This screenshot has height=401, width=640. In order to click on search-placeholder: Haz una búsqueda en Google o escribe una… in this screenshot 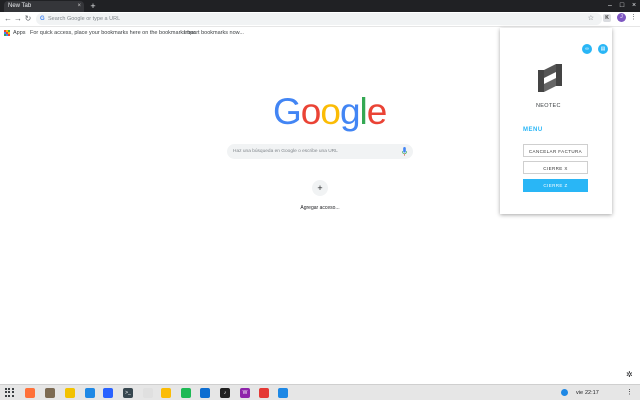, I will do `click(285, 151)`.